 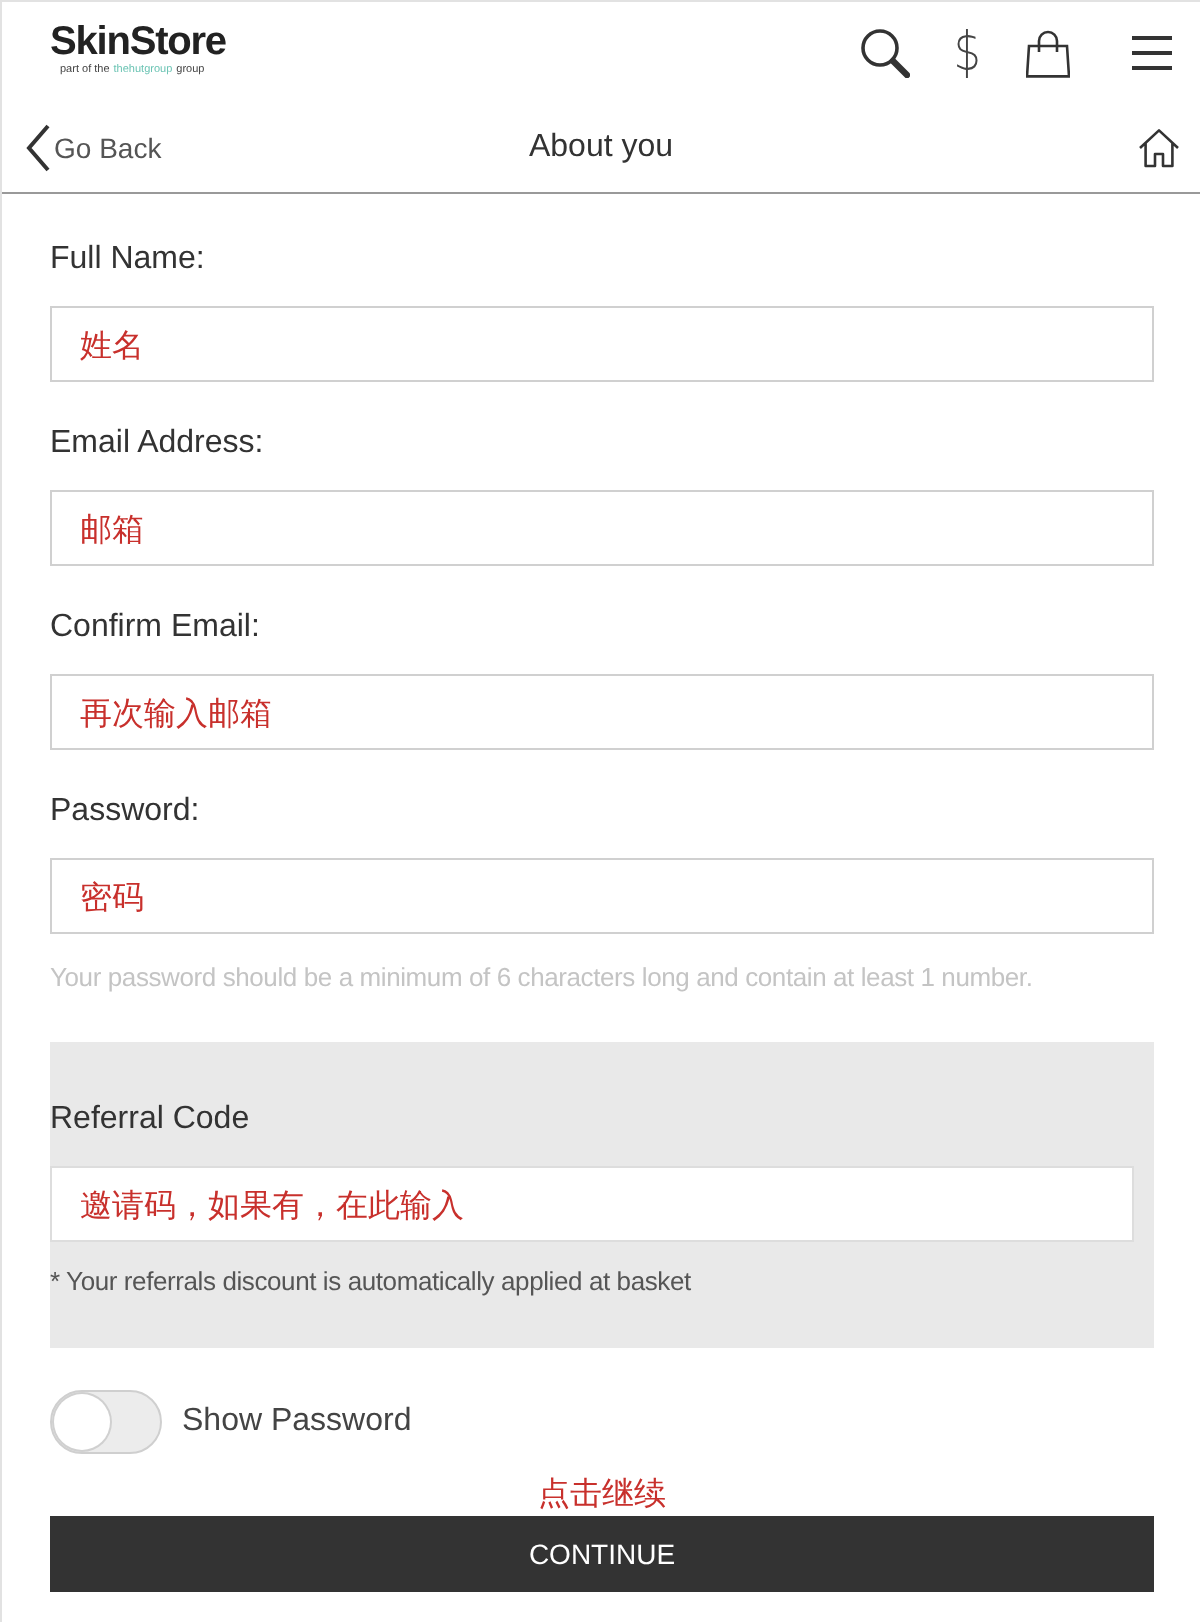 What do you see at coordinates (297, 1422) in the screenshot?
I see `show-password-label: Show Password` at bounding box center [297, 1422].